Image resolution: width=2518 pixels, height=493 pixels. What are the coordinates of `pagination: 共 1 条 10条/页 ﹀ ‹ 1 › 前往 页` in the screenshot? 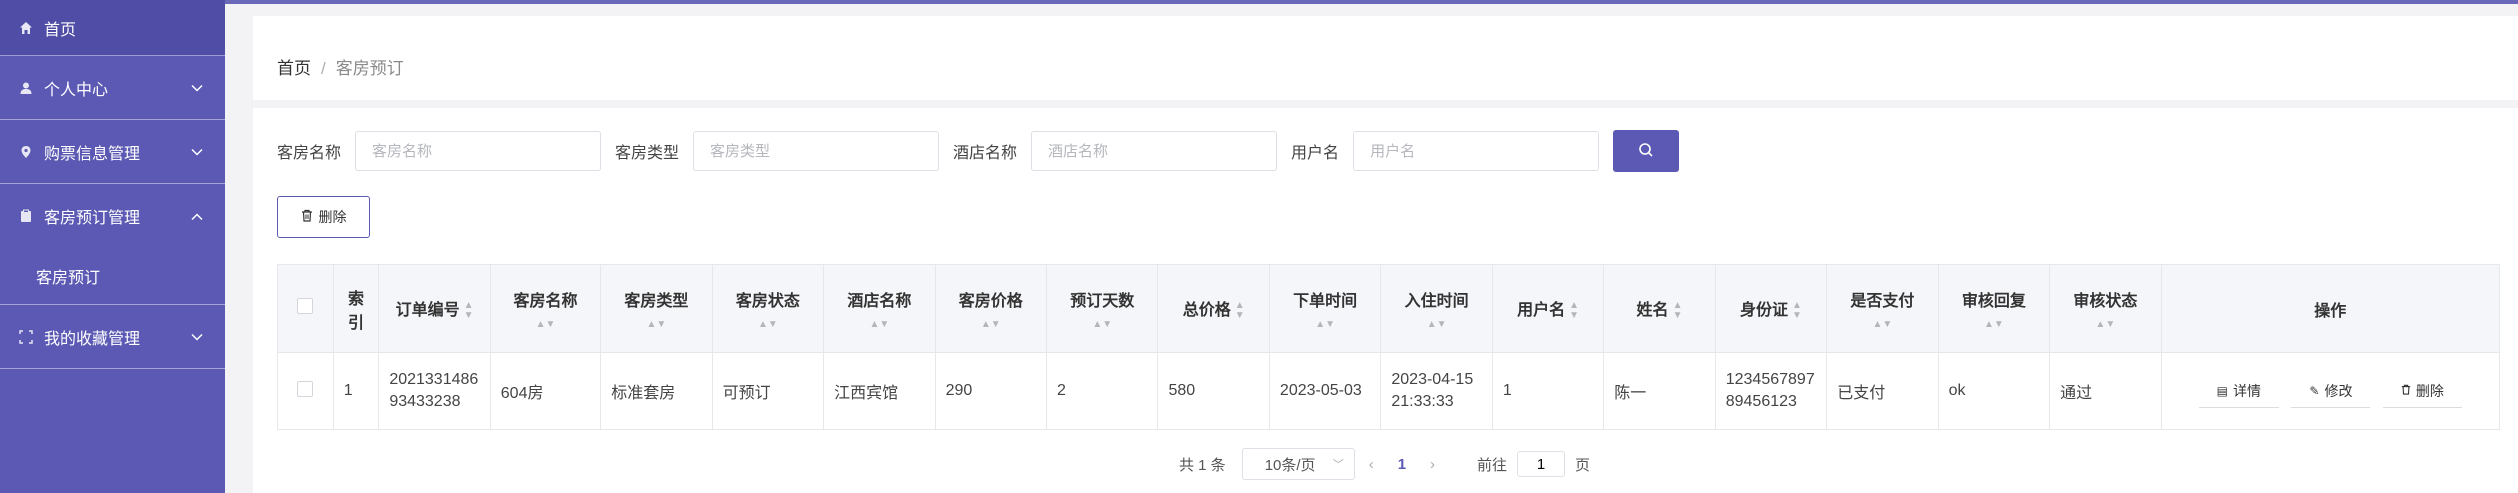 It's located at (1384, 464).